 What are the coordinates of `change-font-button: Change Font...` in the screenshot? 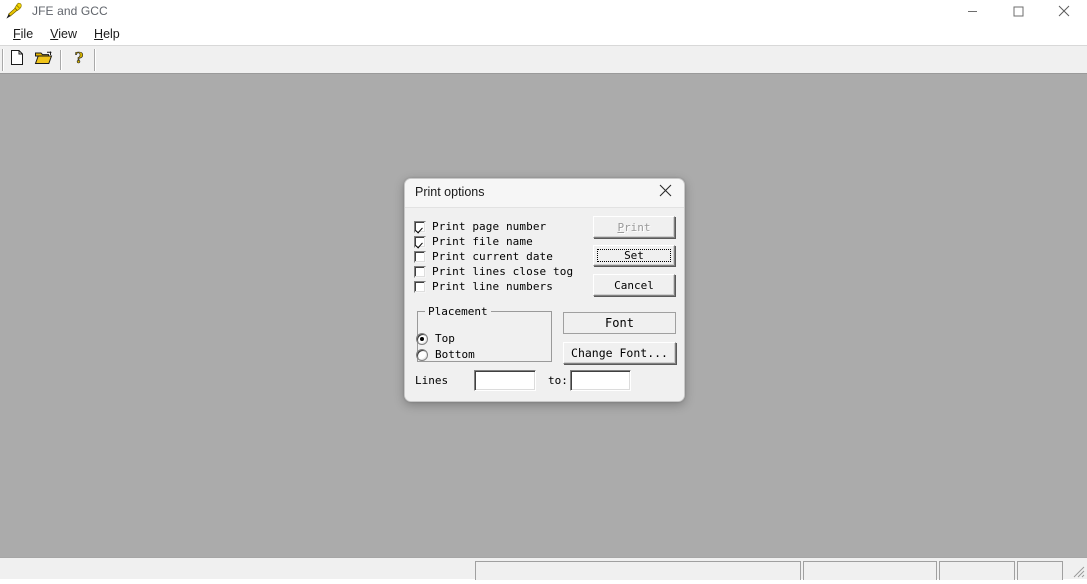 It's located at (619, 353).